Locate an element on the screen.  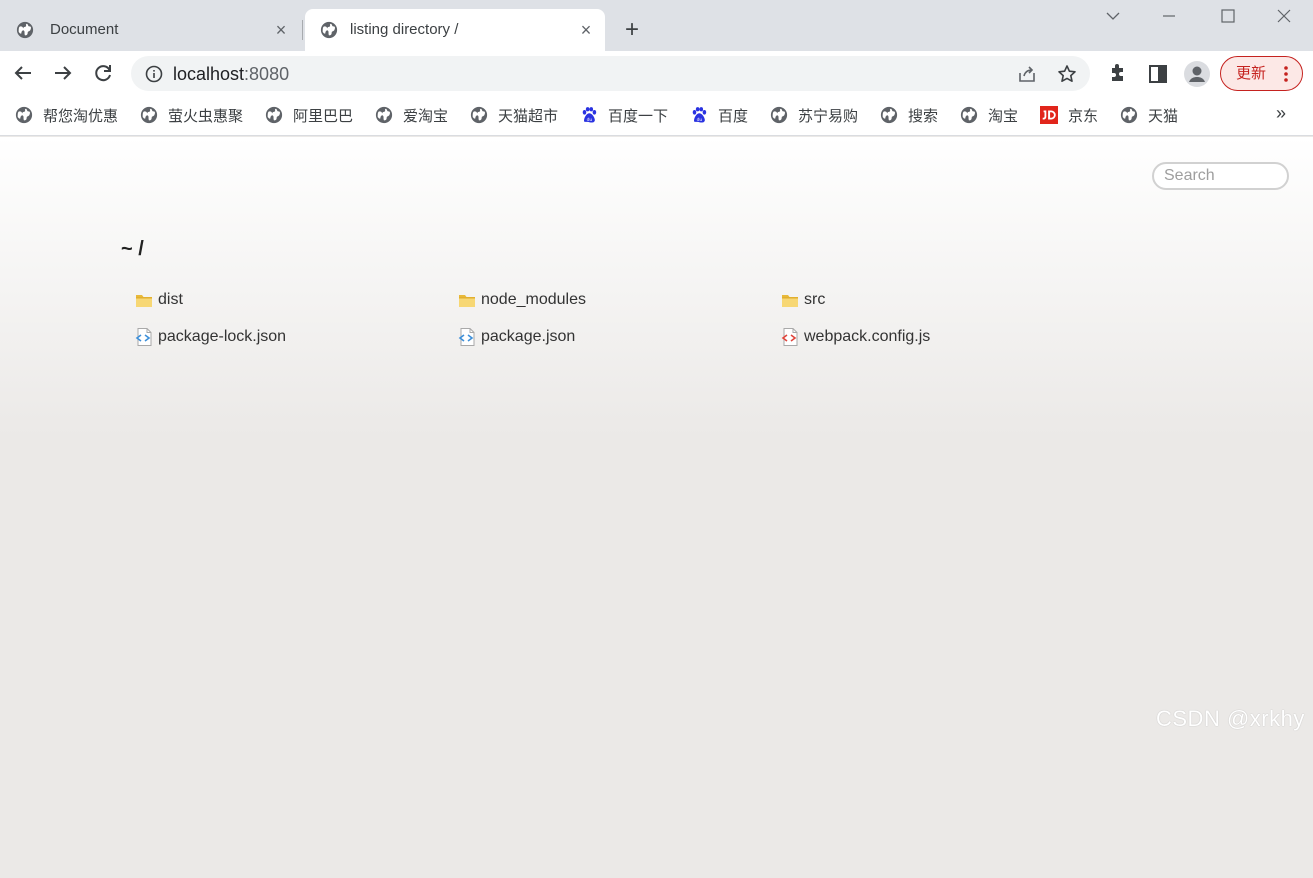
tab-search-button is located at coordinates (1113, 16).